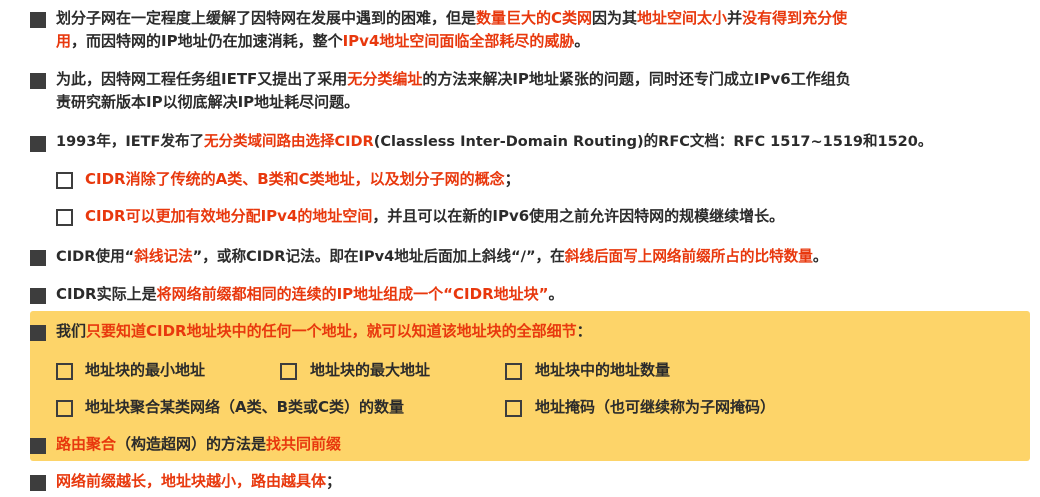 This screenshot has height=497, width=1040. I want to click on text-run: CIDR使用“, so click(95, 256).